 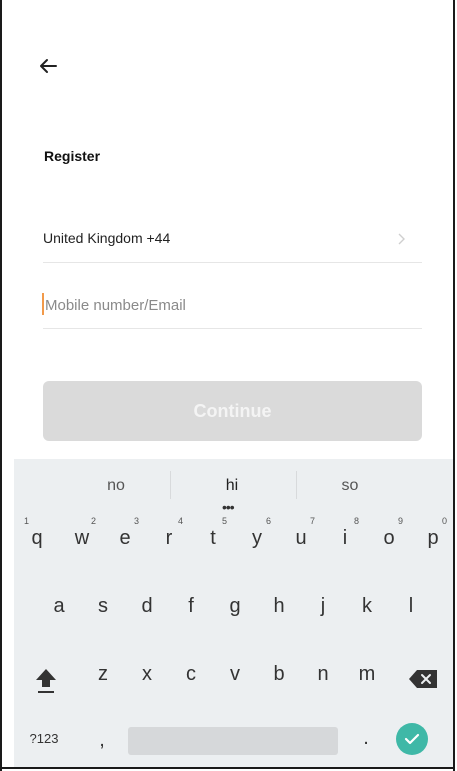 What do you see at coordinates (433, 538) in the screenshot?
I see `key-p: p` at bounding box center [433, 538].